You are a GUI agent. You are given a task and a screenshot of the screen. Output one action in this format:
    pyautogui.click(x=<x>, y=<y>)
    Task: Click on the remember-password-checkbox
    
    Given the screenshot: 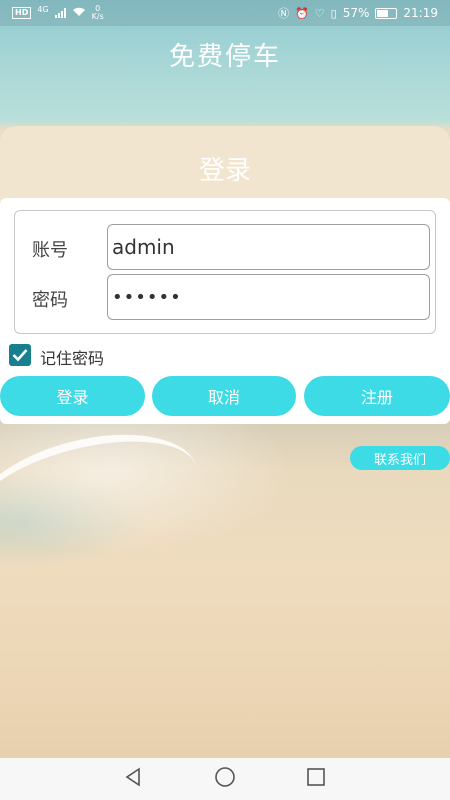 What is the action you would take?
    pyautogui.click(x=20, y=355)
    